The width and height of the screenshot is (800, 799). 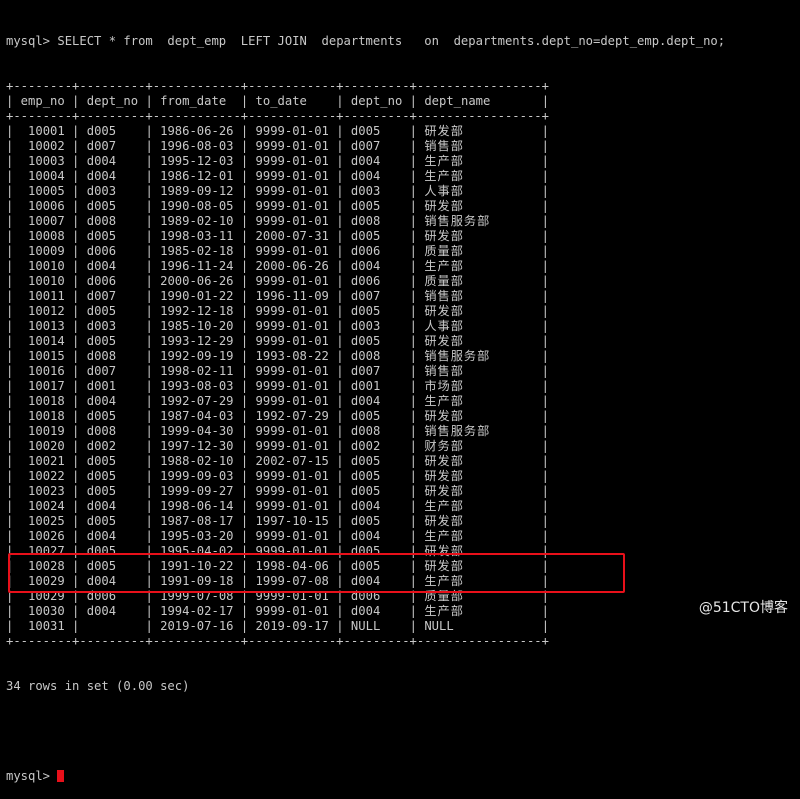 What do you see at coordinates (292, 626) in the screenshot?
I see `table-cell: 2019-09-17` at bounding box center [292, 626].